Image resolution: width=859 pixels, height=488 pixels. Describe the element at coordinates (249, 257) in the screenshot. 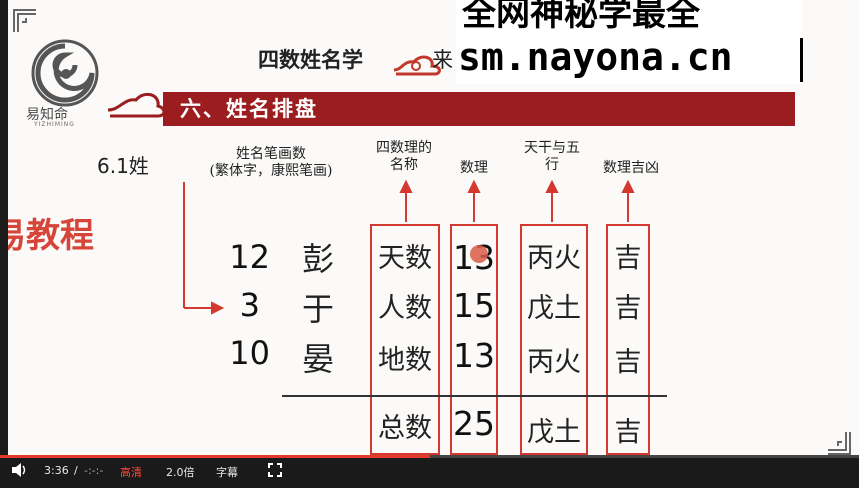

I see `row-strokes: 12` at that location.